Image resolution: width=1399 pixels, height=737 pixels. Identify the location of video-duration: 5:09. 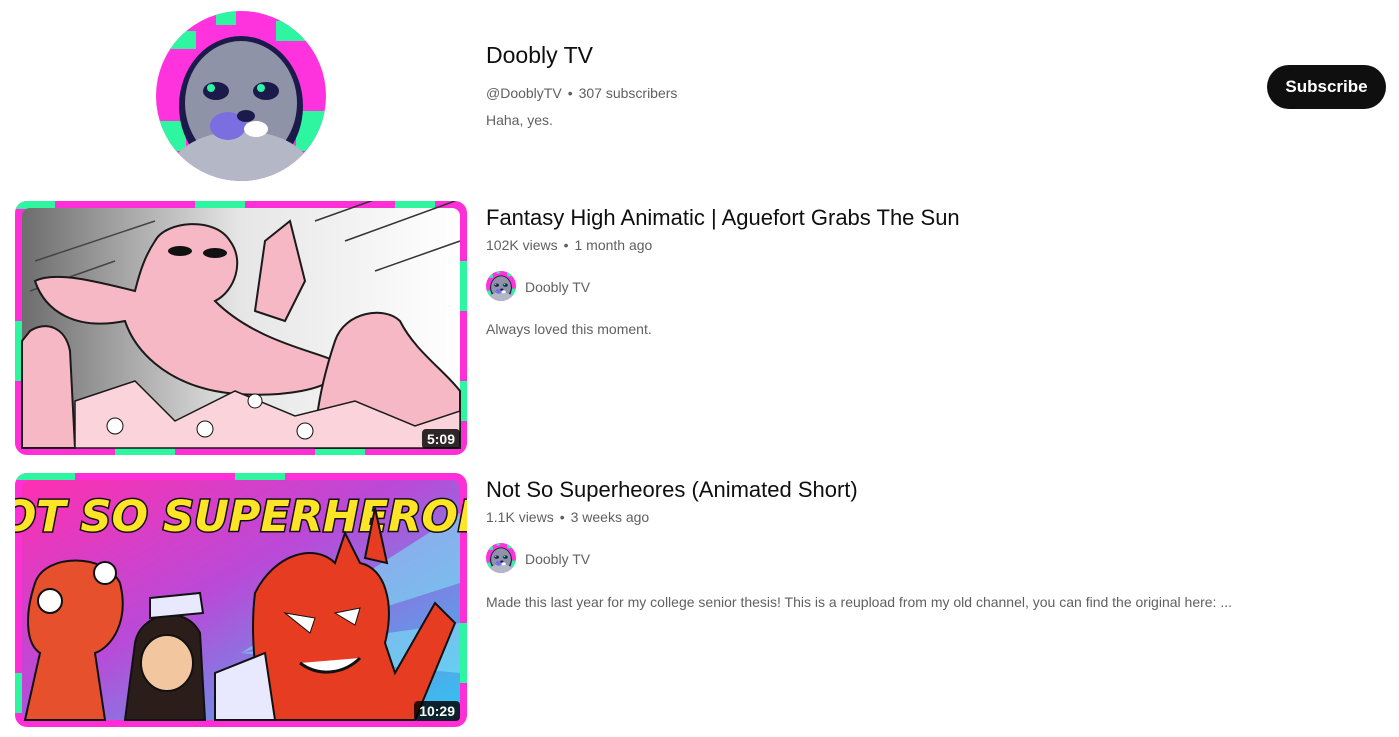
(440, 439).